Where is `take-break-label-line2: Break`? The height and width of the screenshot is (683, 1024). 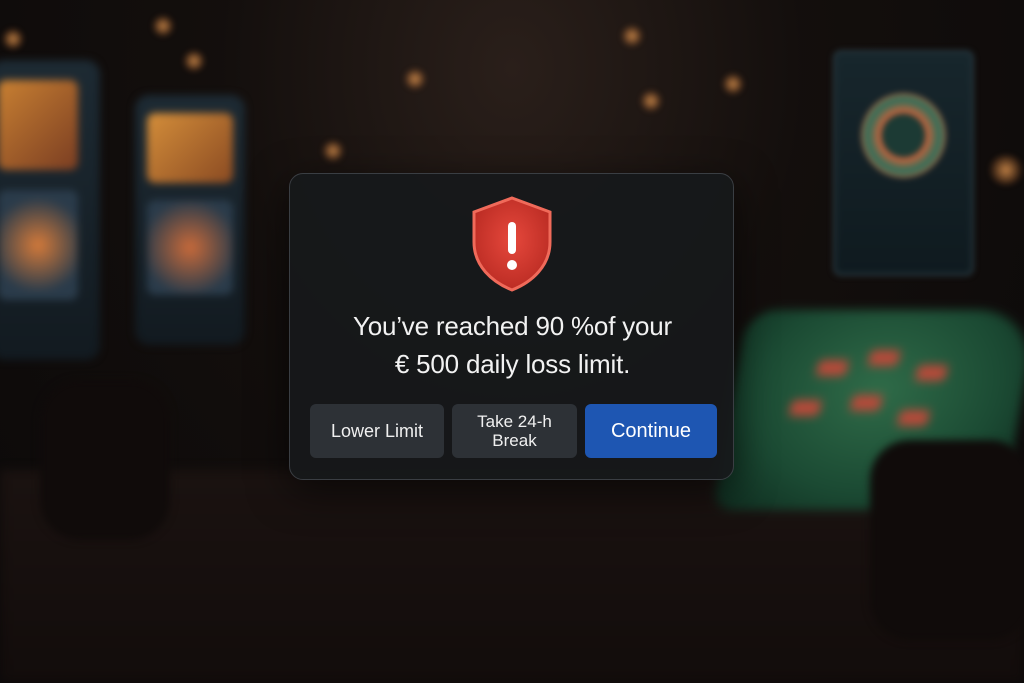
take-break-label-line2: Break is located at coordinates (514, 440).